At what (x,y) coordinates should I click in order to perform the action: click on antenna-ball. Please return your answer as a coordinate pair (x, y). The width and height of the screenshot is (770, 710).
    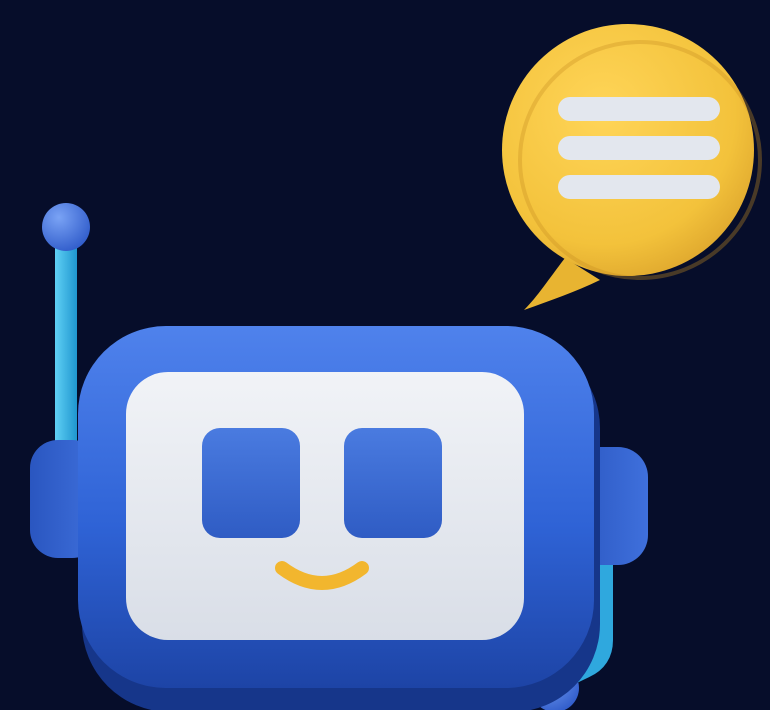
    Looking at the image, I should click on (66, 227).